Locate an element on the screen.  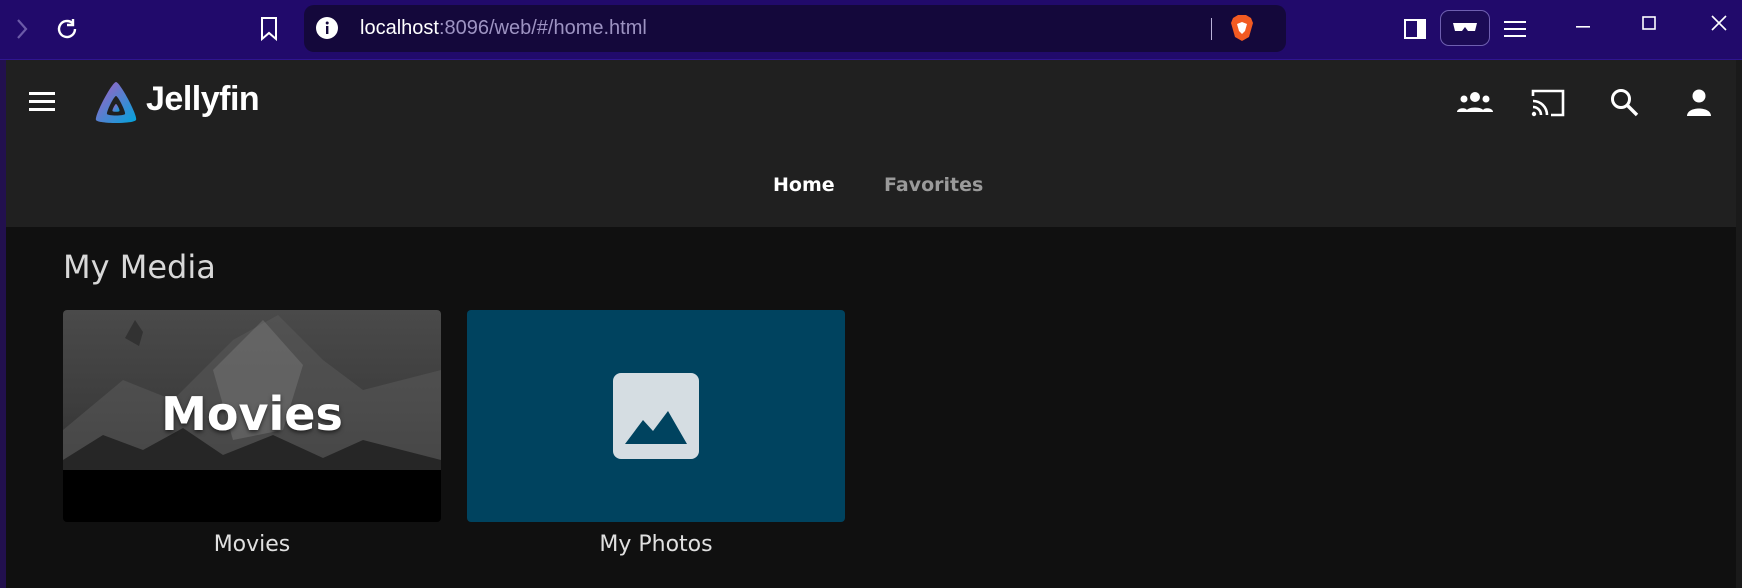
movies-card-label: Movies is located at coordinates (252, 544).